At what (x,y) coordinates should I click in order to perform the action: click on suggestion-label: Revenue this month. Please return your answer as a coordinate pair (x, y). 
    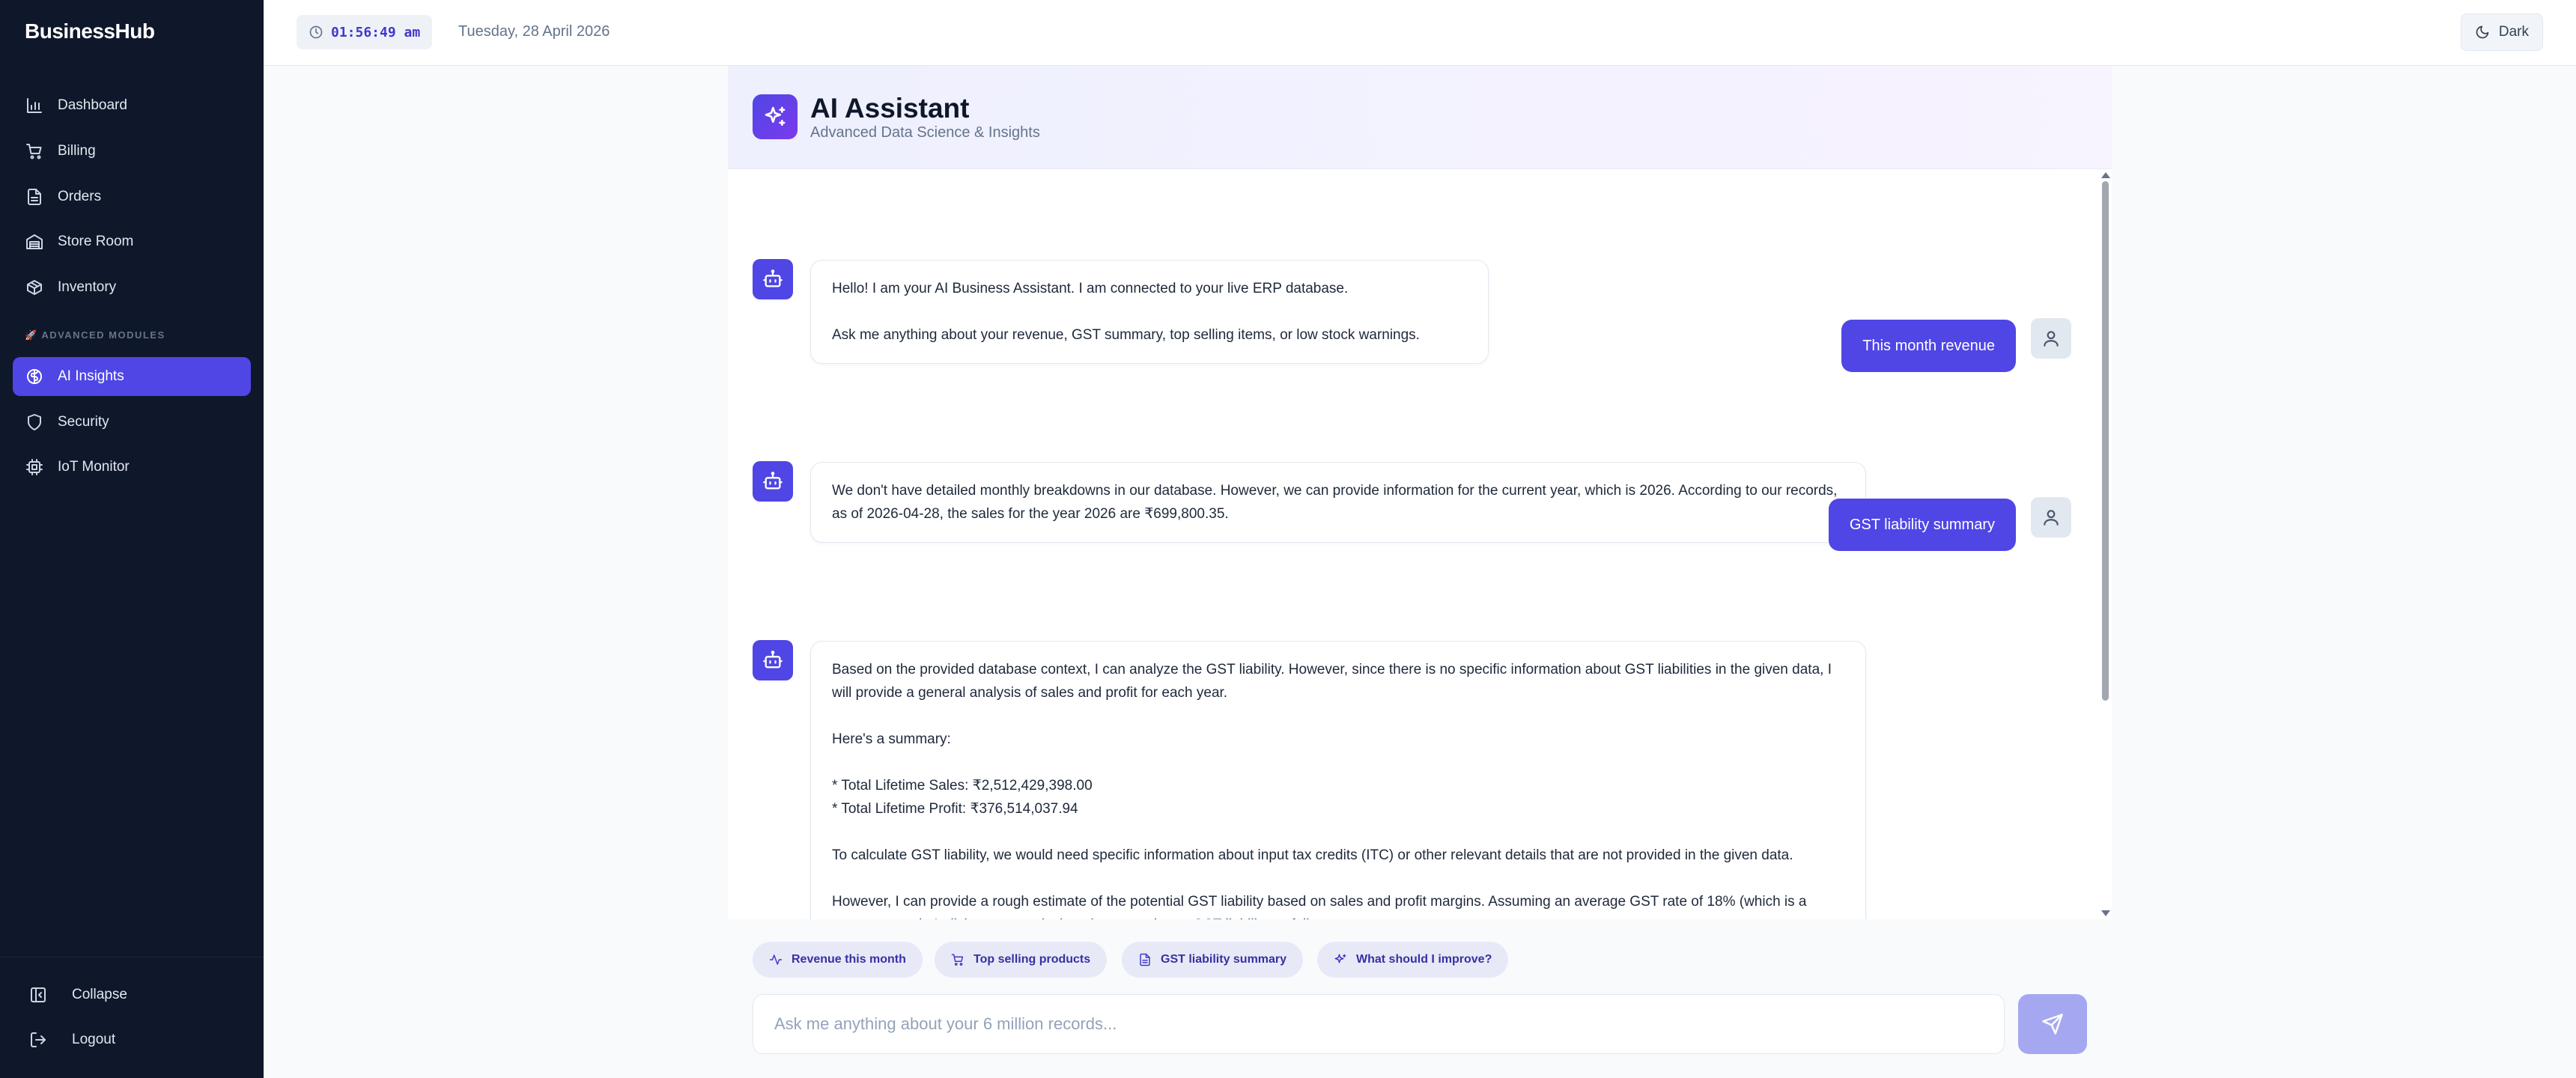
    Looking at the image, I should click on (849, 959).